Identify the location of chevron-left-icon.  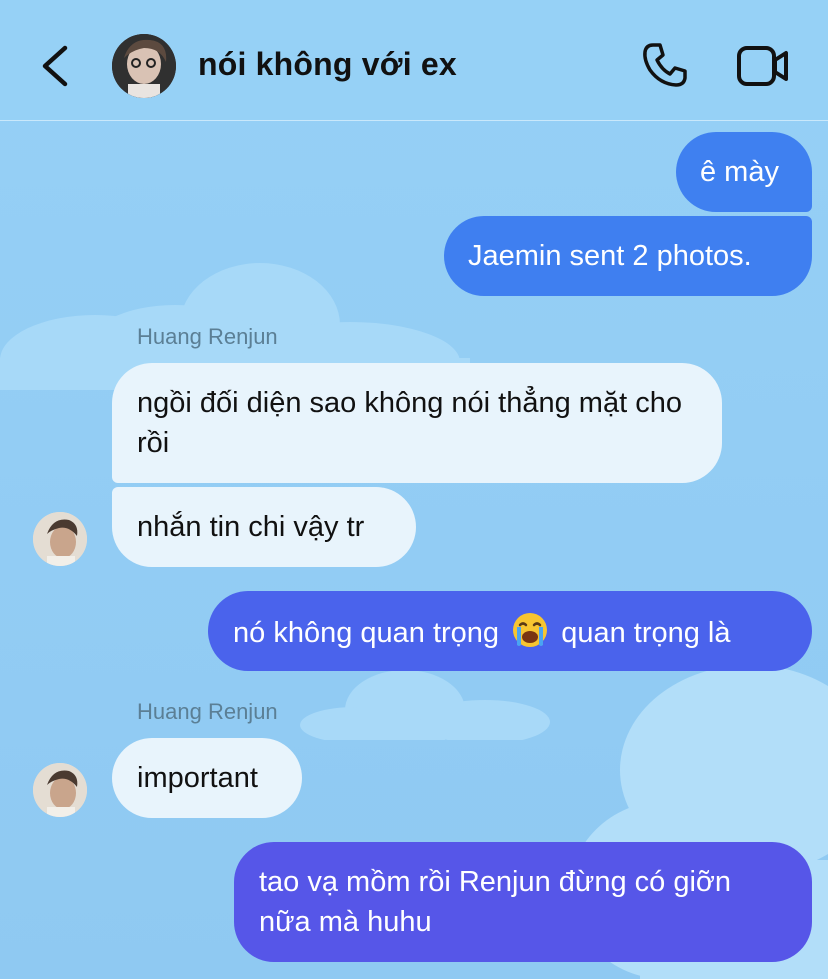
(55, 66).